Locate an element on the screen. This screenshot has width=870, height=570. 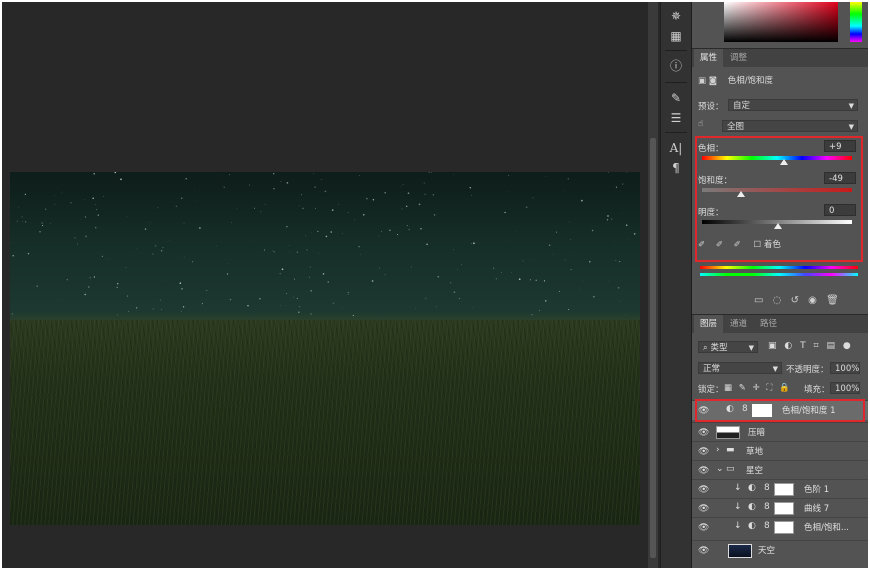
channel-select: 全图 ▼ is located at coordinates (790, 126).